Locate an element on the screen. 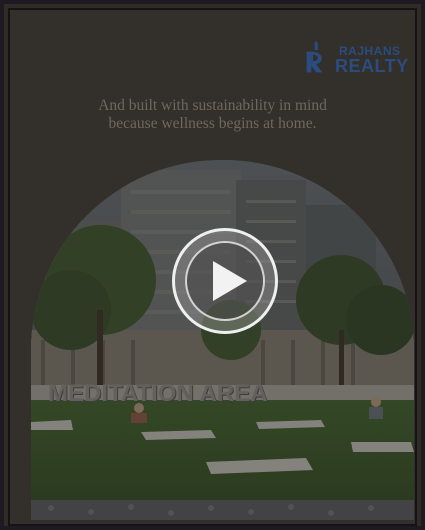 The height and width of the screenshot is (530, 425). tagline-line-2: because wellness begins at home. is located at coordinates (212, 123).